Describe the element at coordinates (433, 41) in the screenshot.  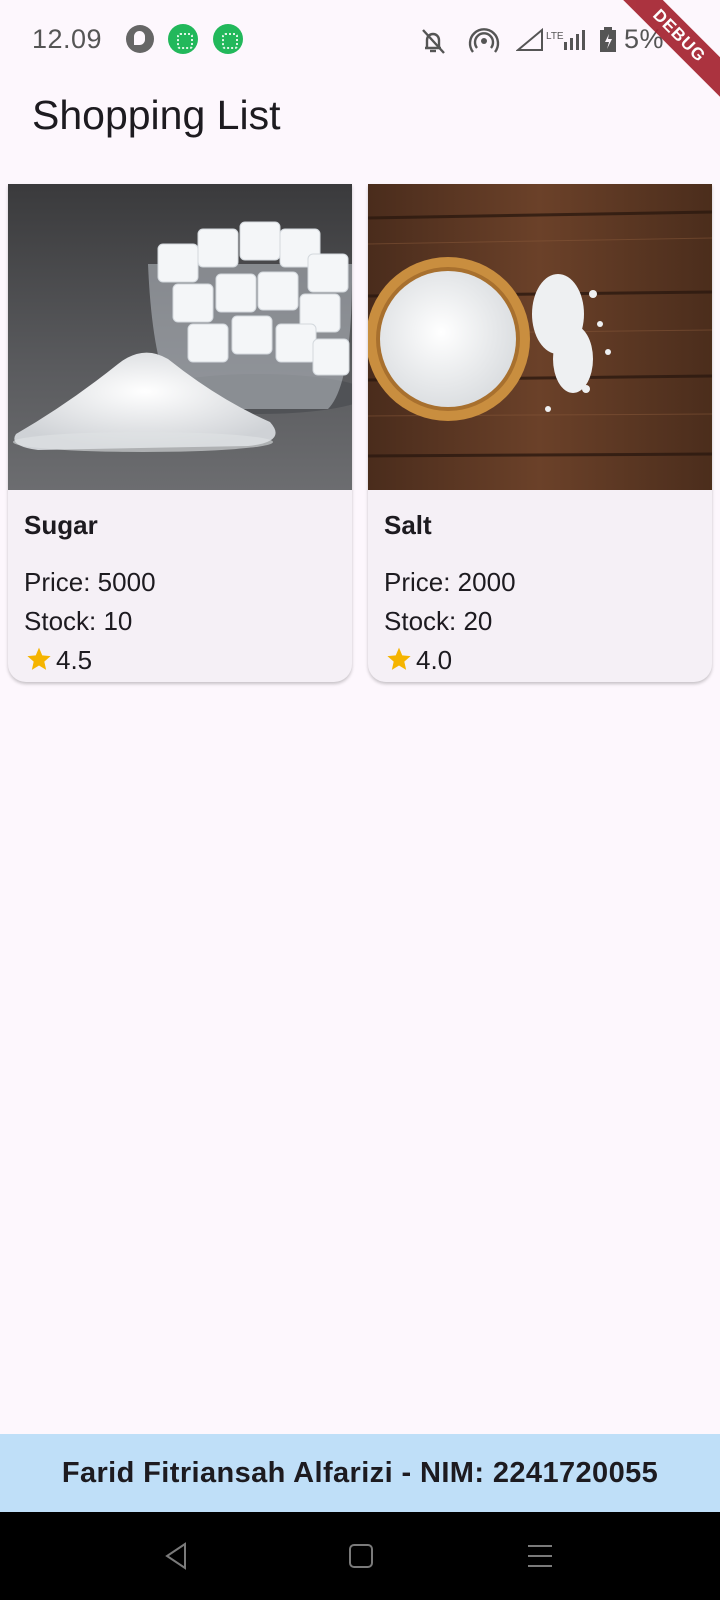
I see `bell-off-icon` at that location.